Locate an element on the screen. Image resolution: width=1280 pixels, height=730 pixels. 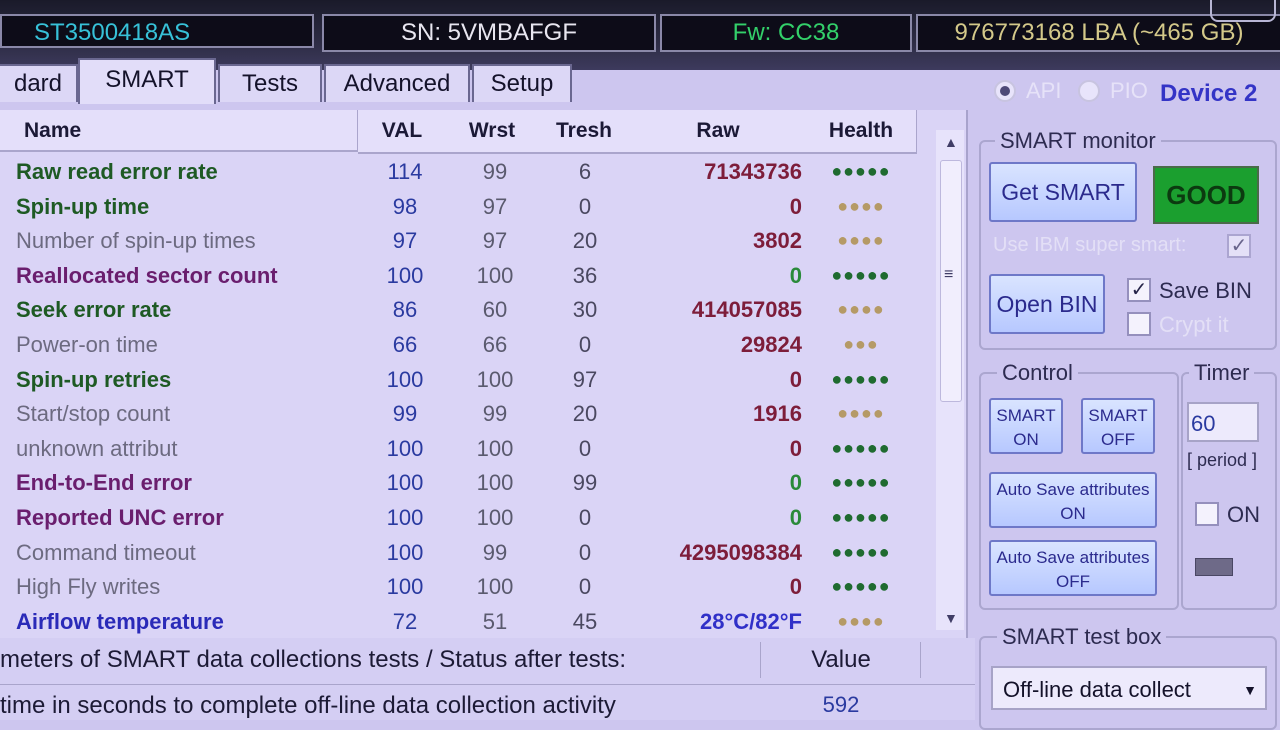
save-bin-checkbox: ✓ is located at coordinates (1139, 290).